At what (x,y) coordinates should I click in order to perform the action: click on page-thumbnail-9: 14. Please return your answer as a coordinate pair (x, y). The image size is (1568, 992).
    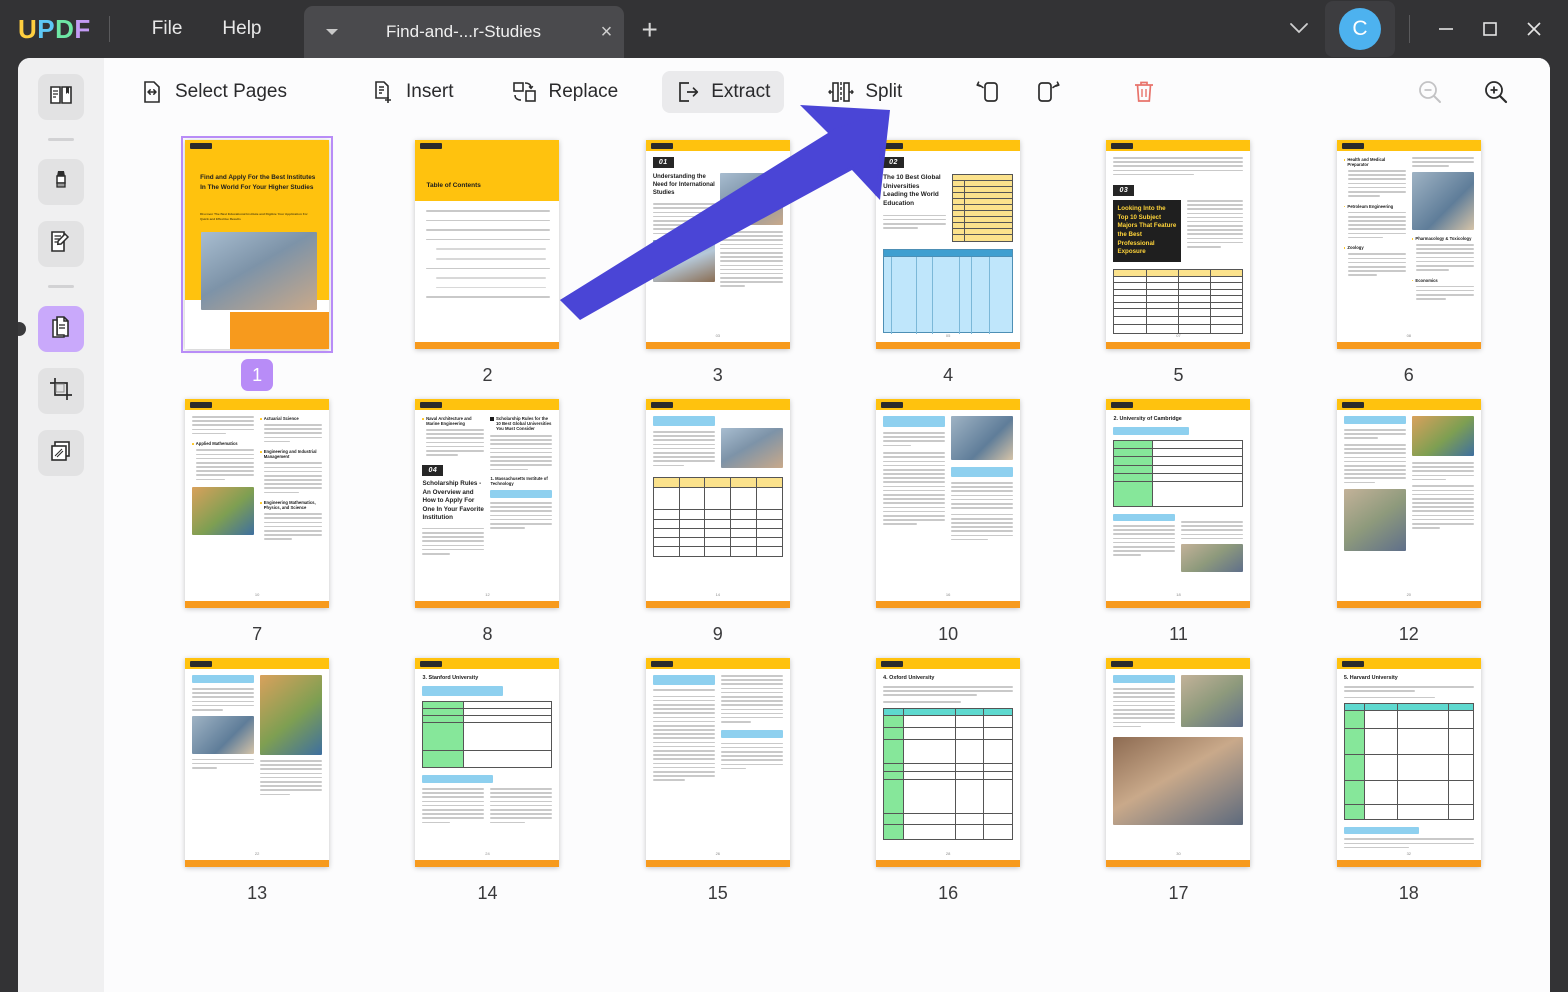
    Looking at the image, I should click on (717, 503).